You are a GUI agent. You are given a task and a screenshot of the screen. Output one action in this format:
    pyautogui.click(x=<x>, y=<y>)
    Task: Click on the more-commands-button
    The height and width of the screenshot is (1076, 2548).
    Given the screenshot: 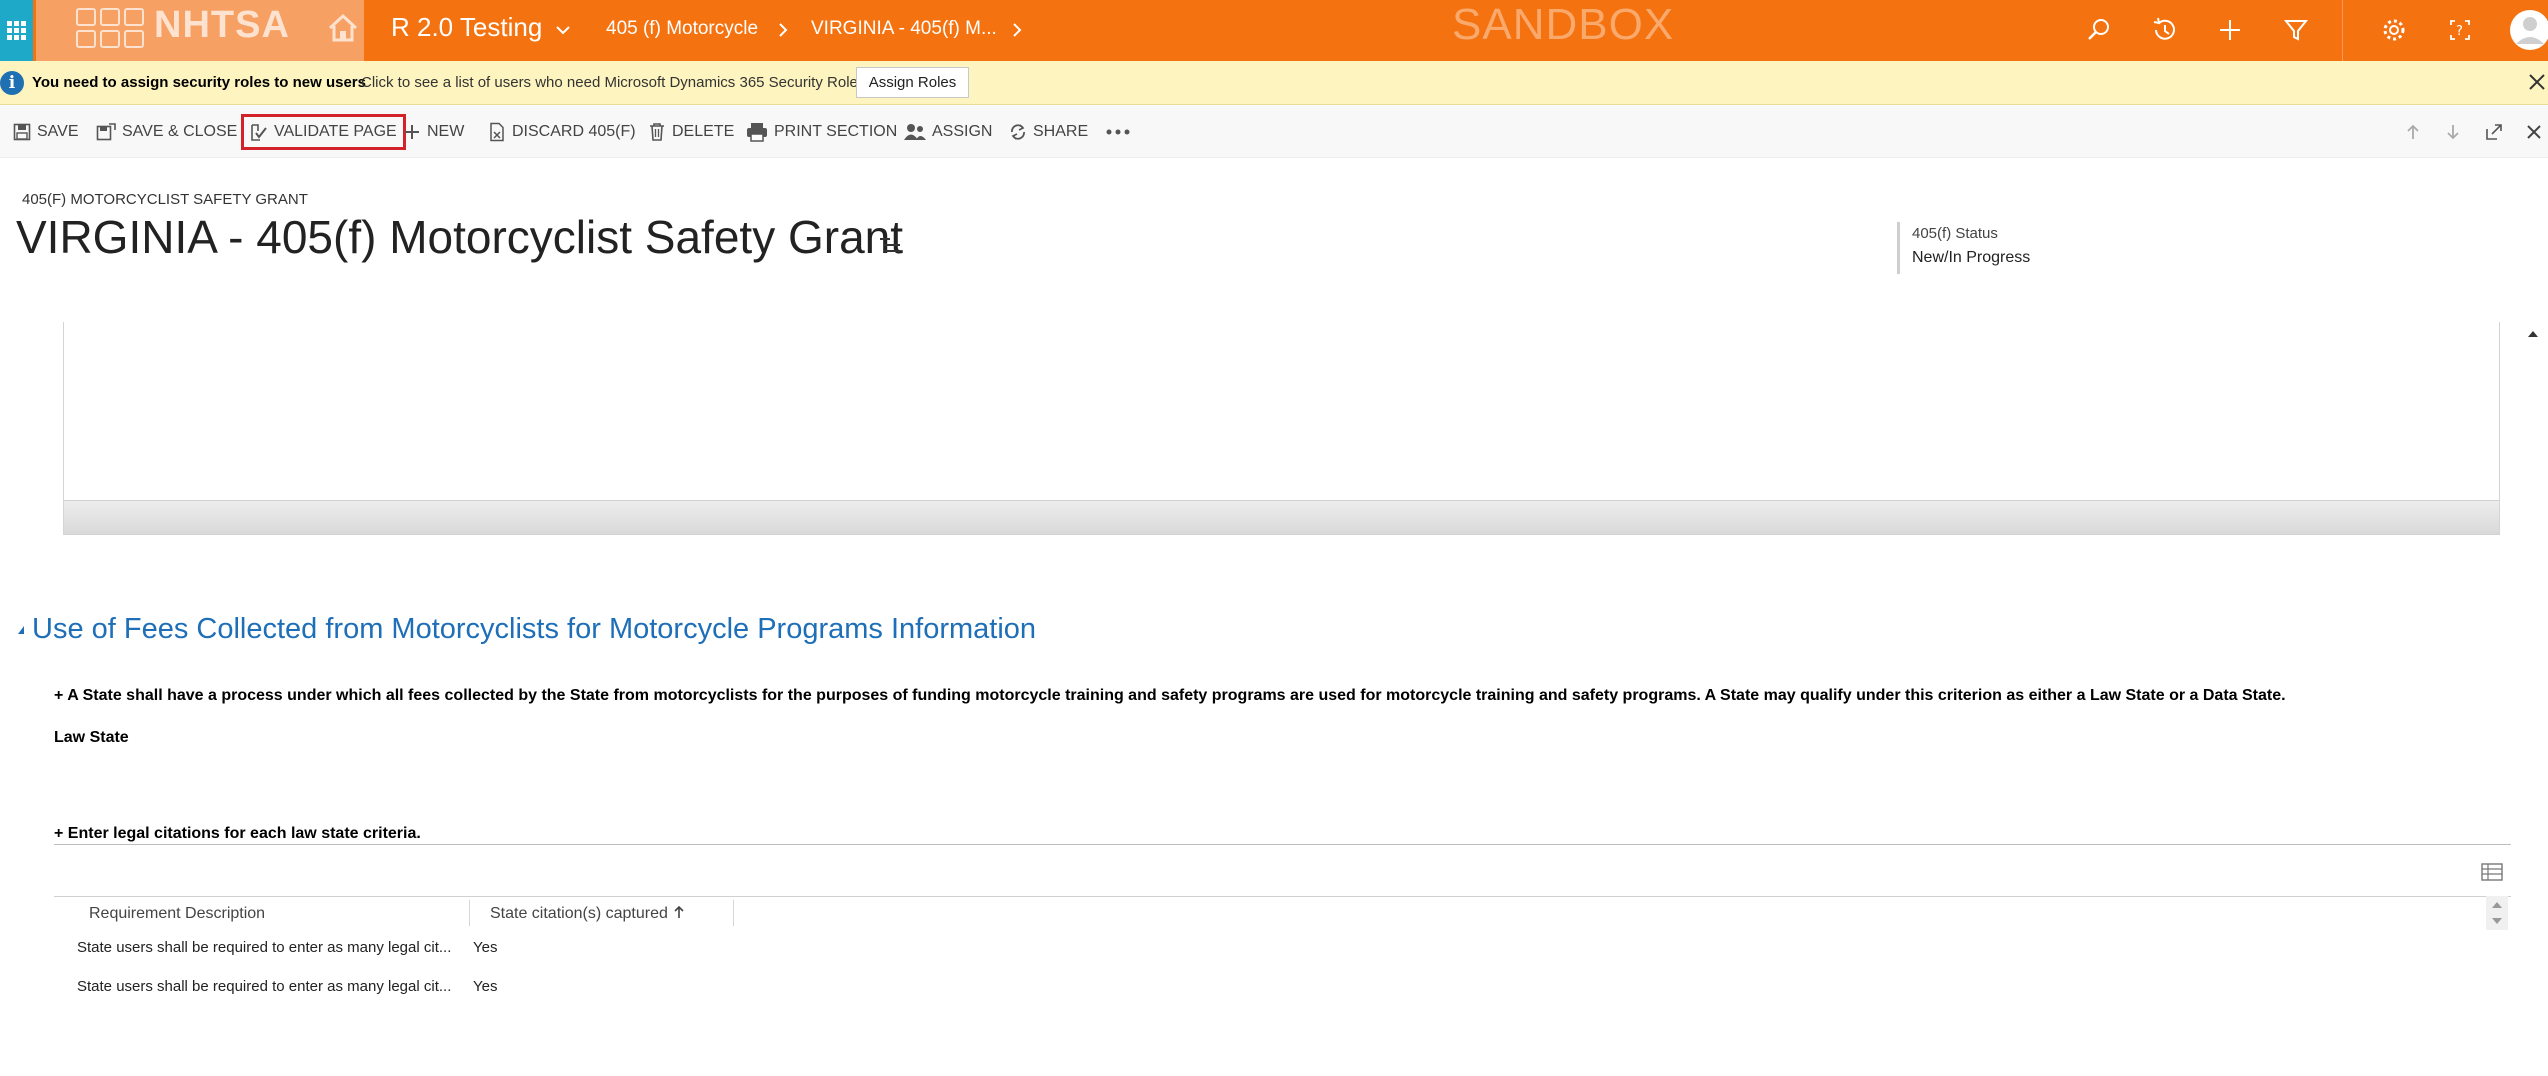 What is the action you would take?
    pyautogui.click(x=1118, y=132)
    